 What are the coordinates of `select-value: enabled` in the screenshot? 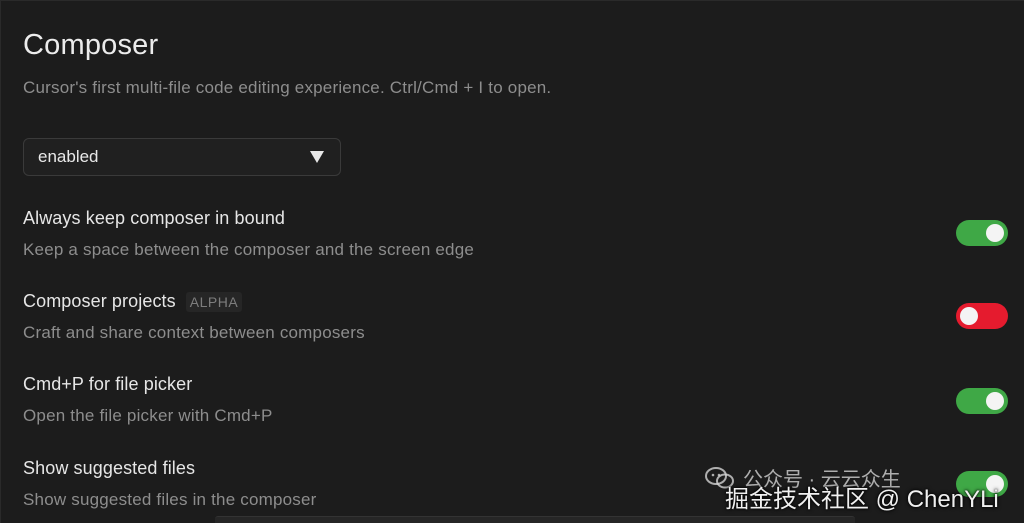 It's located at (68, 156).